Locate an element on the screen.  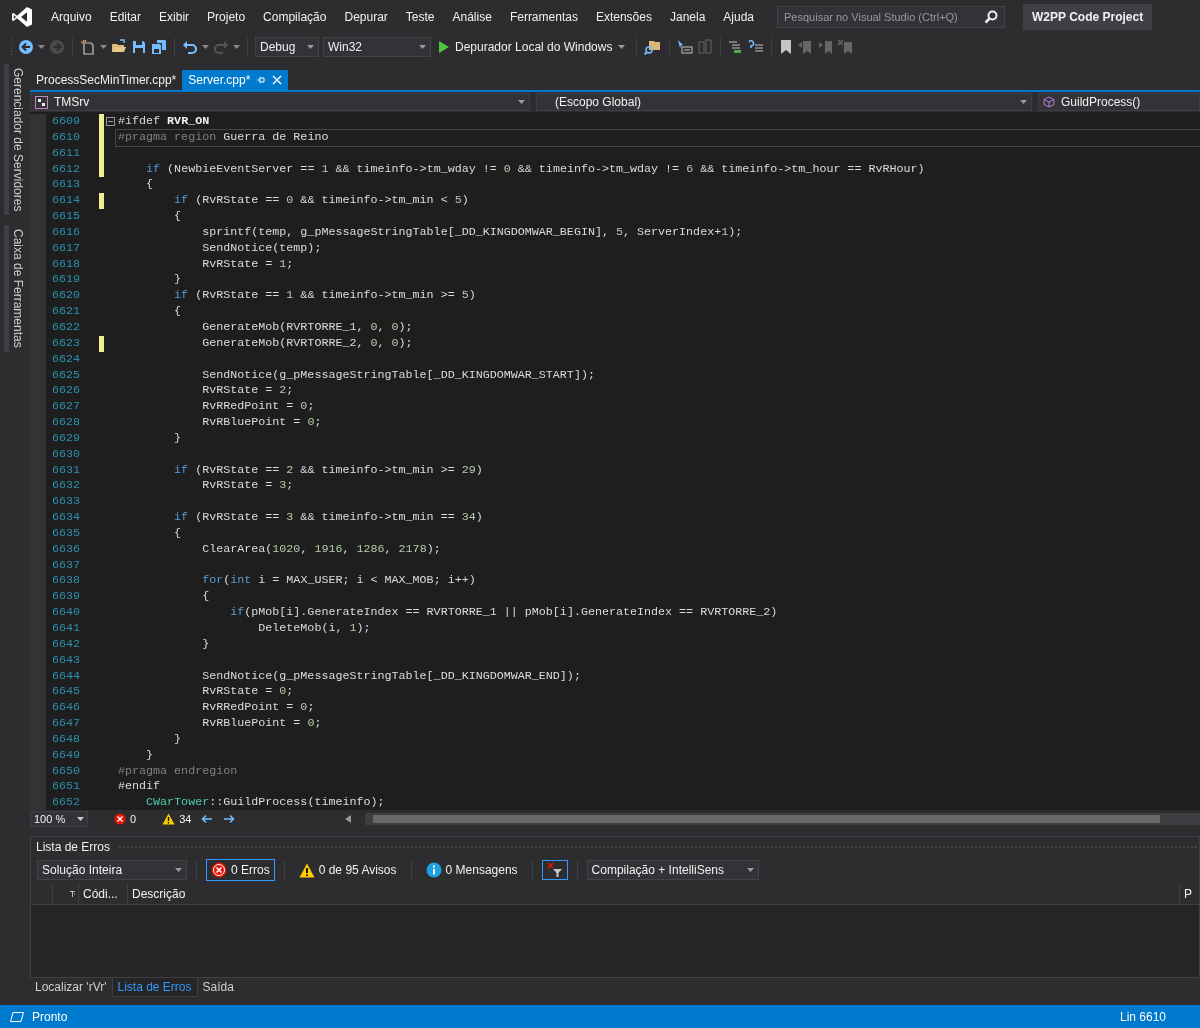
panel-tab: Localizar 'rVr' is located at coordinates (71, 987).